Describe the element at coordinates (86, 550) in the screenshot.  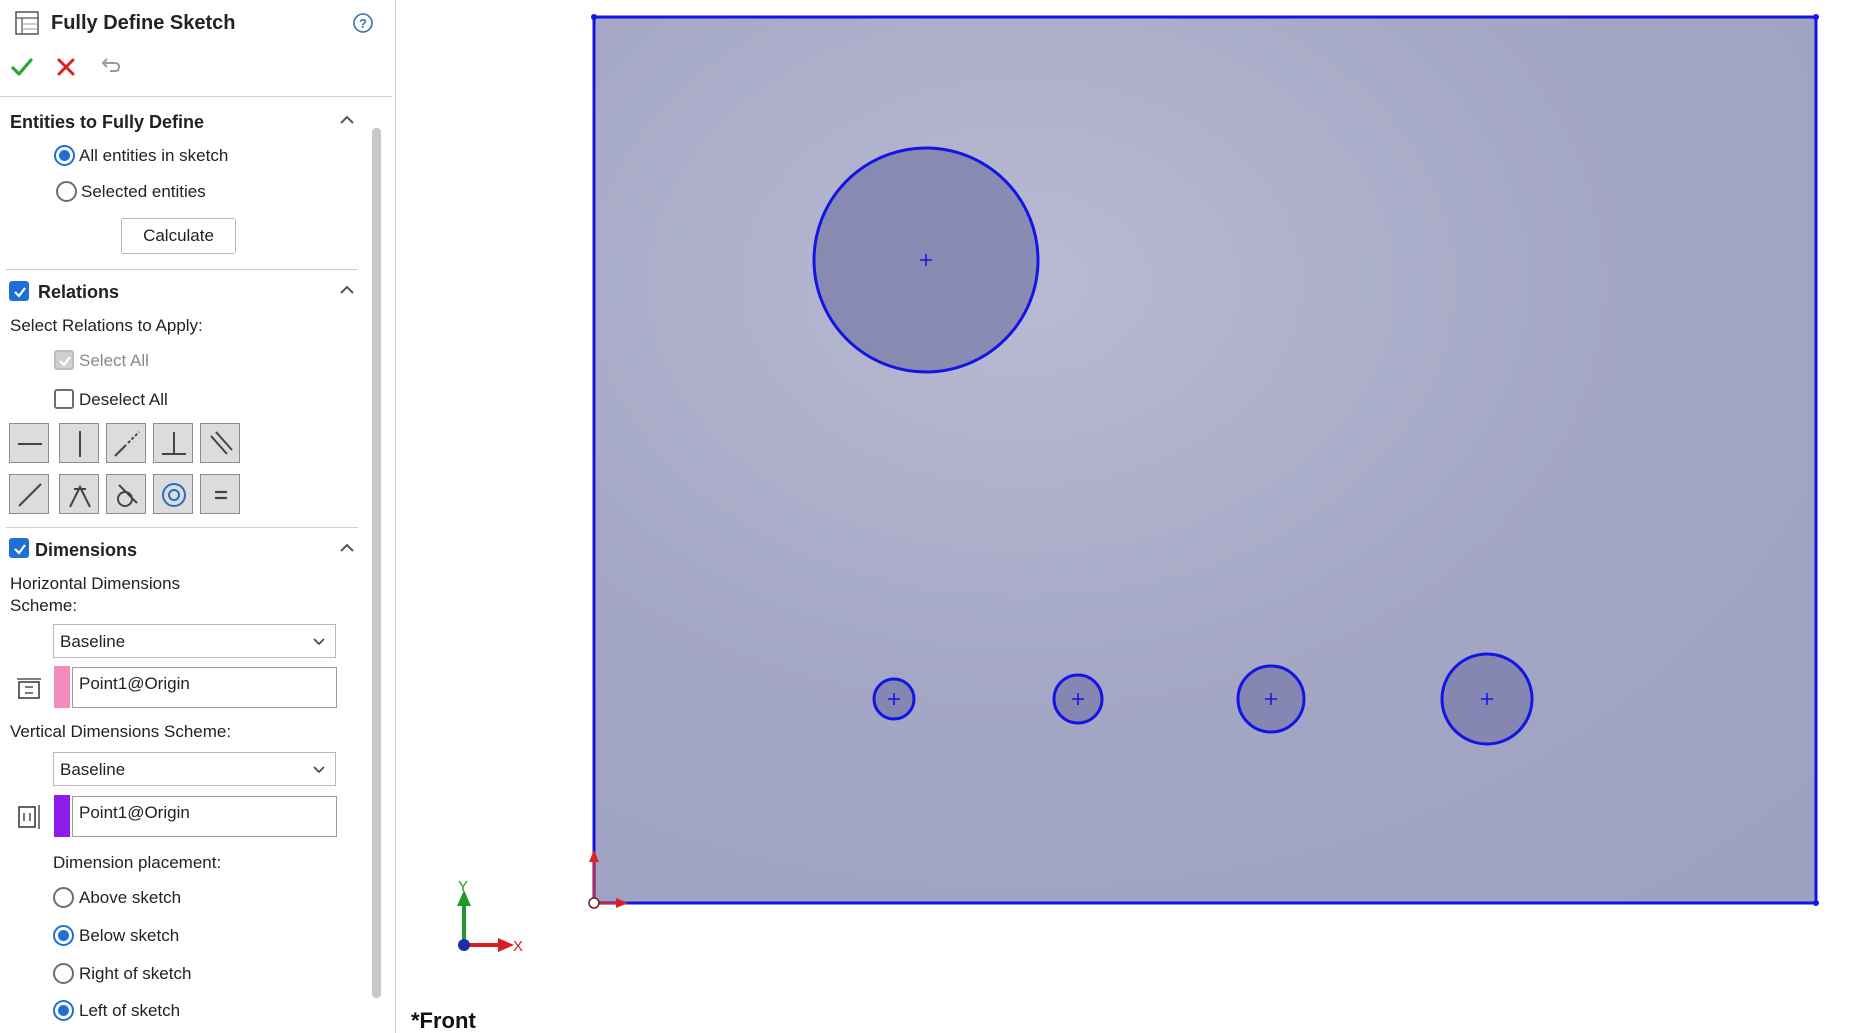
I see `dimensions-section-title: Dimensions` at that location.